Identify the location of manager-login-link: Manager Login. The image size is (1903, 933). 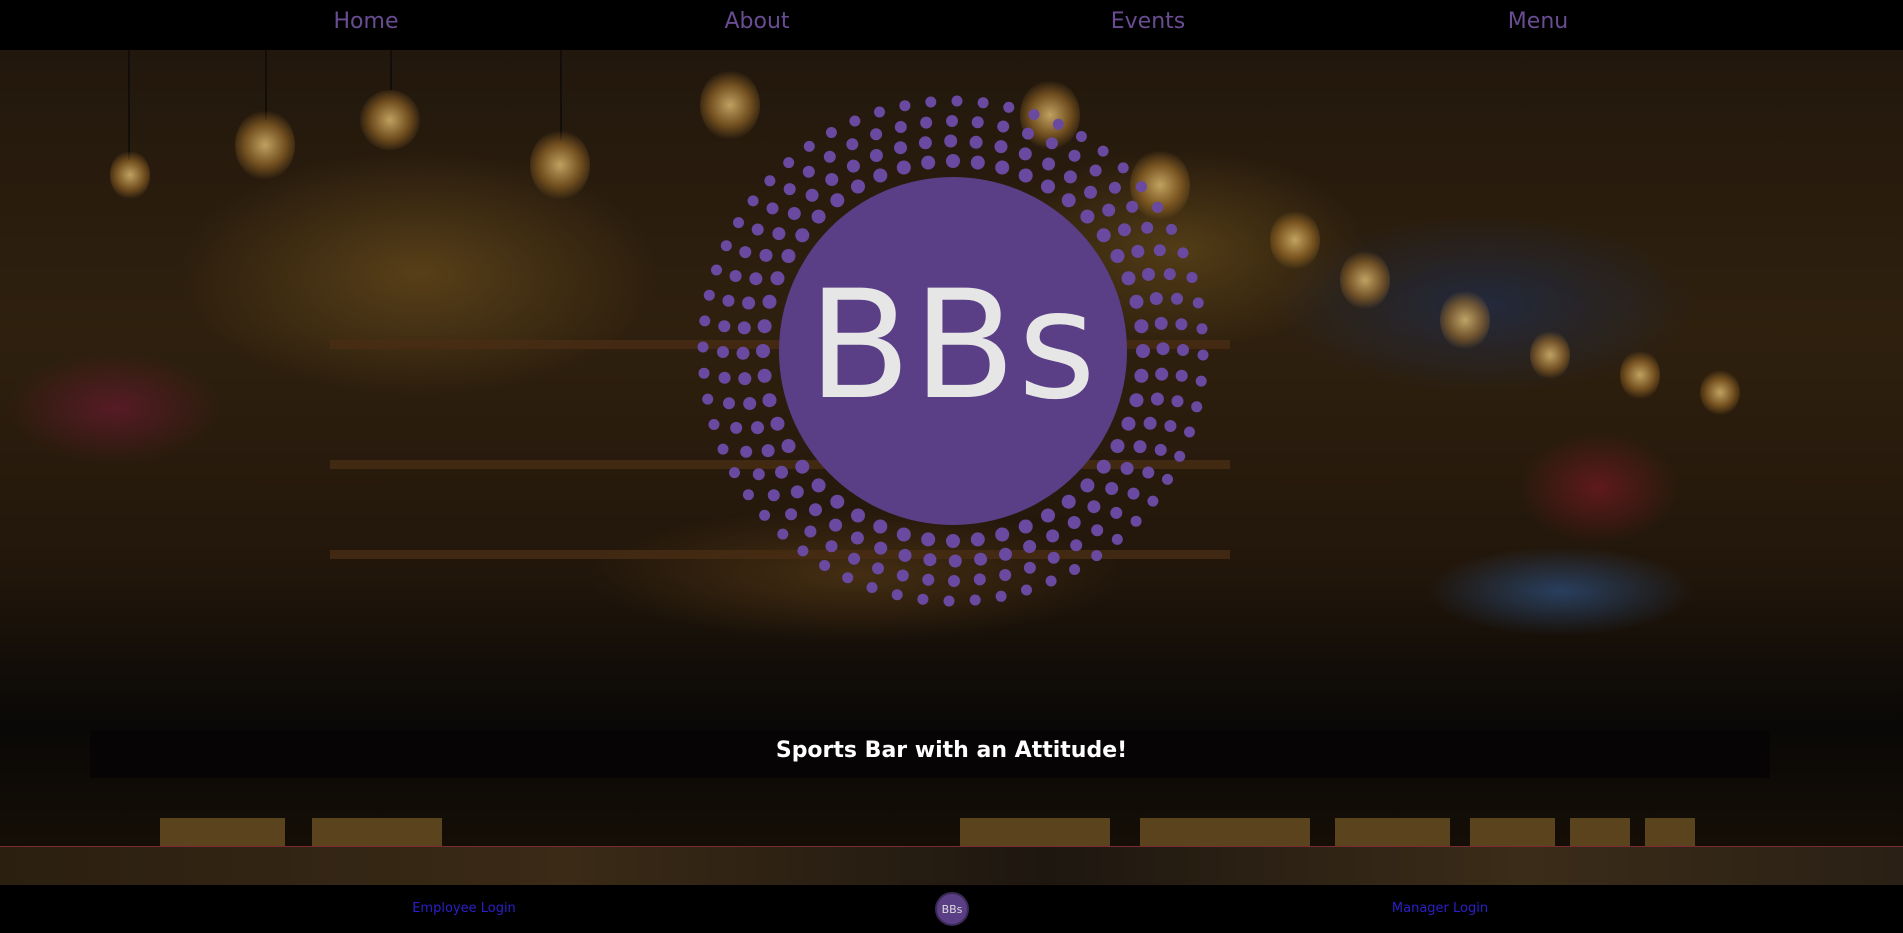
(1440, 908).